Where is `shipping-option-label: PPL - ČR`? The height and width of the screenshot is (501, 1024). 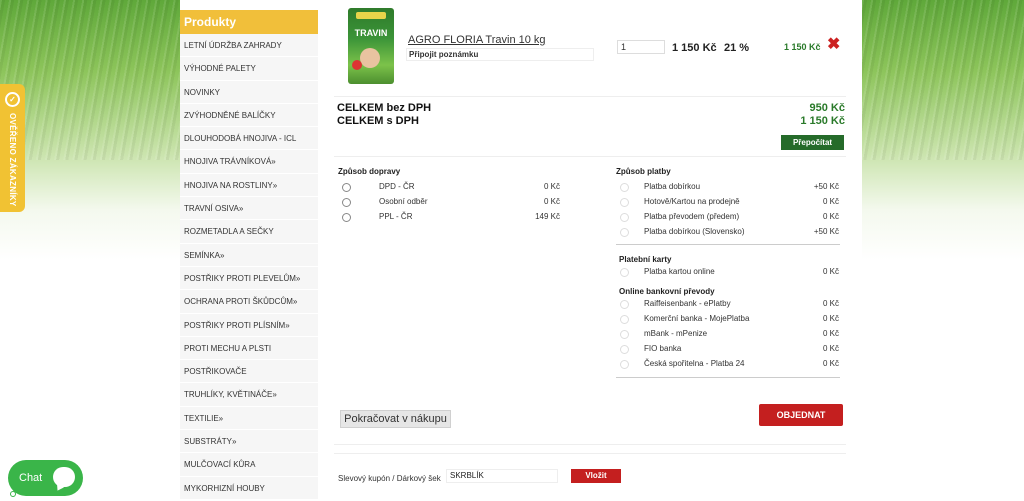
shipping-option-label: PPL - ČR is located at coordinates (396, 216).